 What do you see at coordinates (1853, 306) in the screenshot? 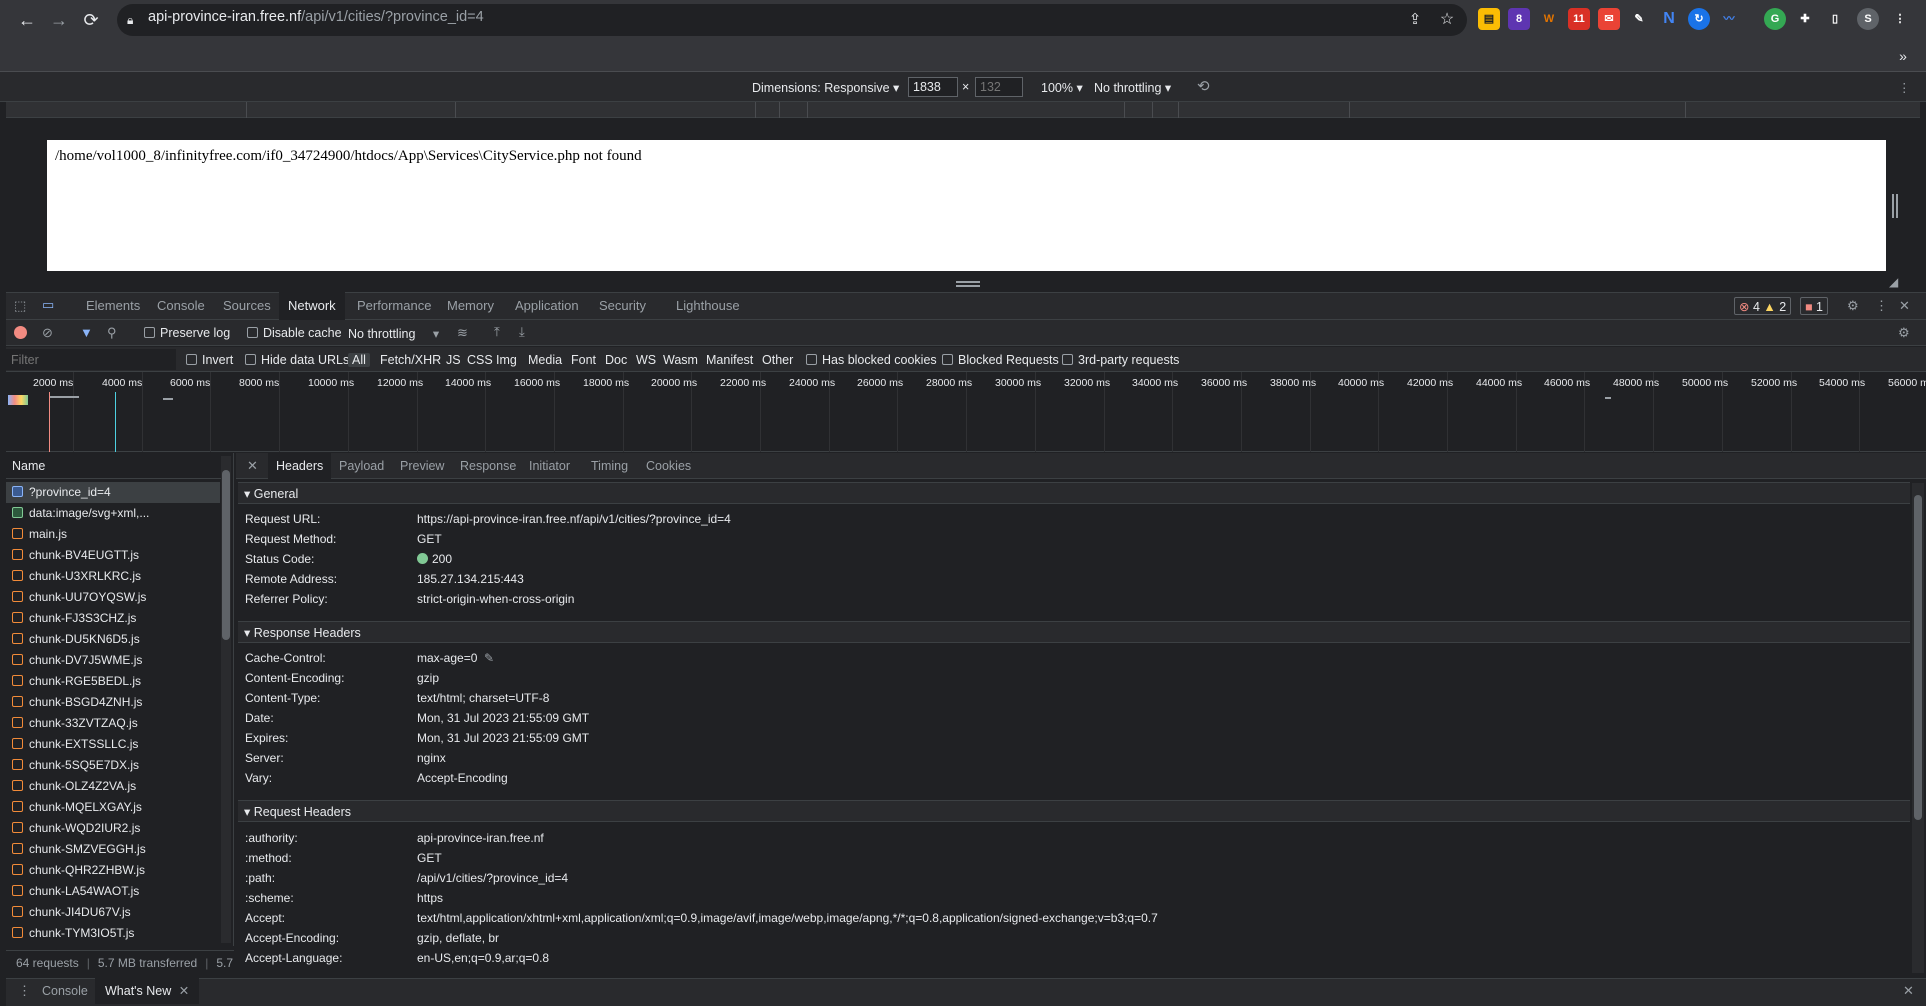
I see `settings-gear-icon: ⚙` at bounding box center [1853, 306].